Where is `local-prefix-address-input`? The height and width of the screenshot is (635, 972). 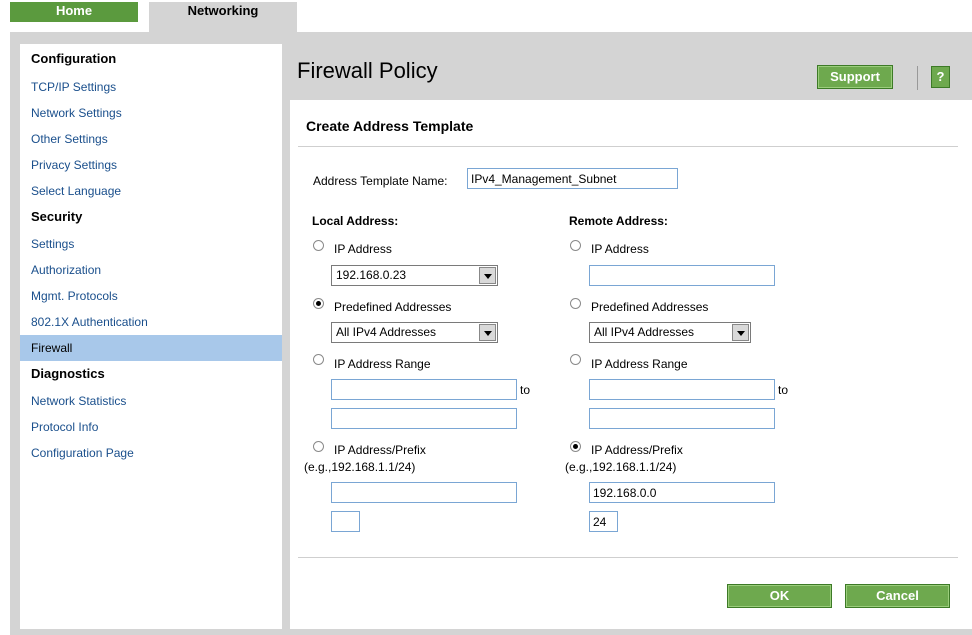 local-prefix-address-input is located at coordinates (424, 492).